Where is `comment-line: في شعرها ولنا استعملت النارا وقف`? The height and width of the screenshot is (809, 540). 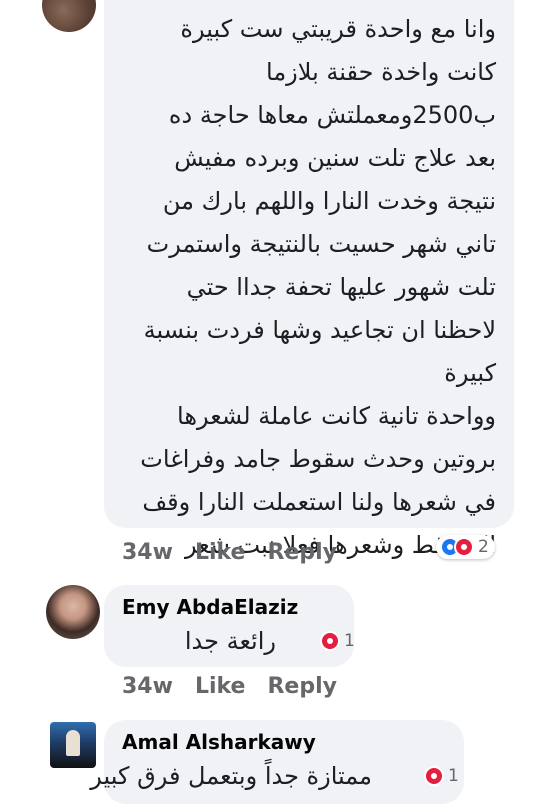 comment-line: في شعرها ولنا استعملت النارا وقف is located at coordinates (319, 502).